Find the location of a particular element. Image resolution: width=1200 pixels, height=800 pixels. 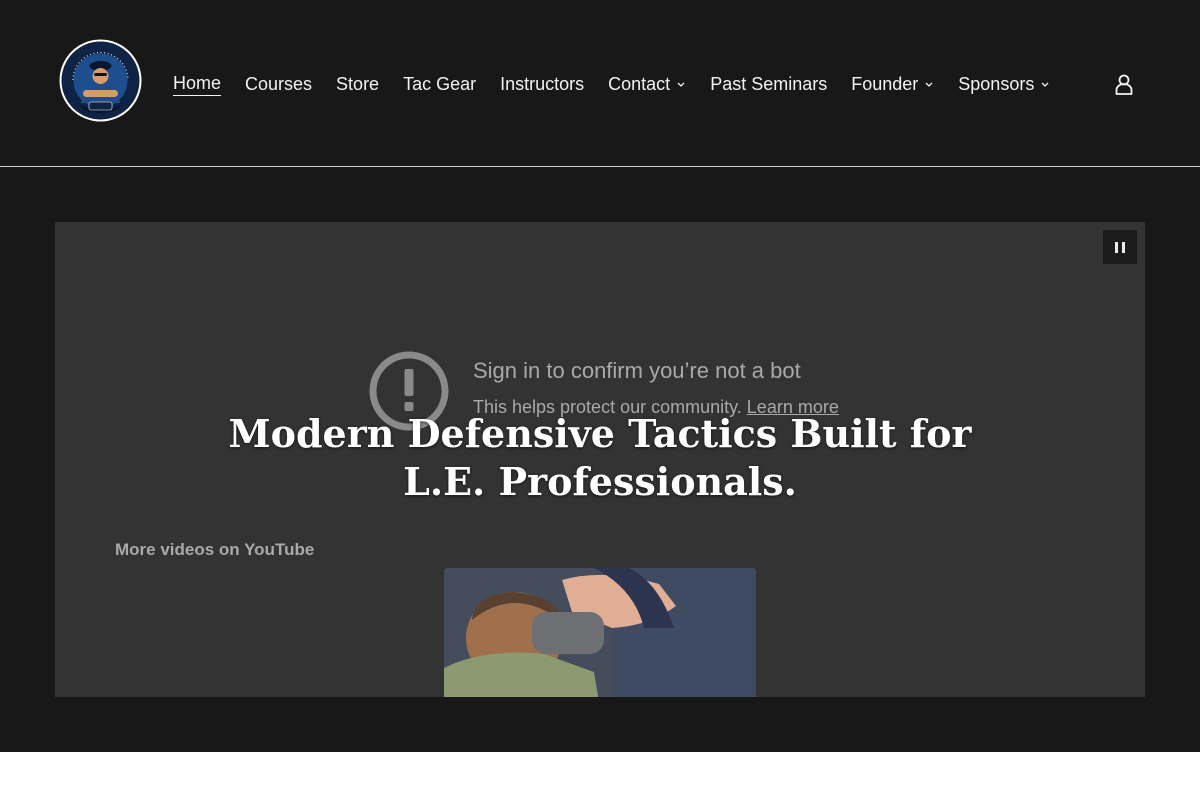

nav-item-tac-gear: Tac Gear is located at coordinates (439, 84).